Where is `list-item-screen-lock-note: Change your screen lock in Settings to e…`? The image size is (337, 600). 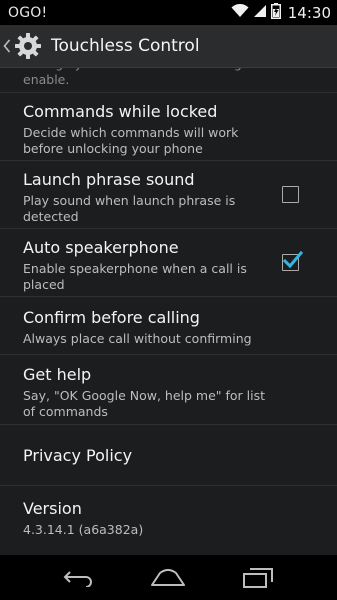
list-item-screen-lock-note: Change your screen lock in Settings to e… is located at coordinates (168, 80).